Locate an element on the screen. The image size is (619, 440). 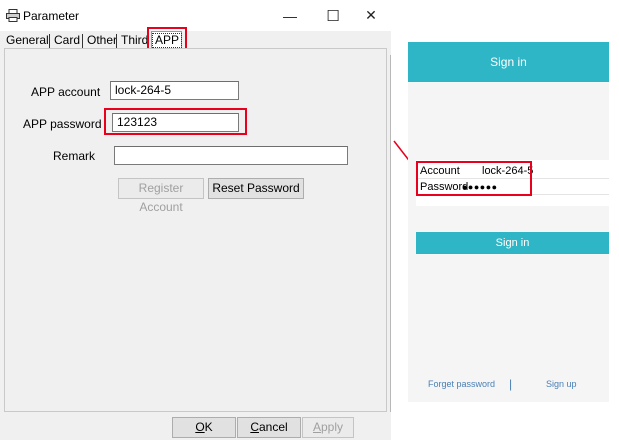
apply-mnemonic: A is located at coordinates (316, 427).